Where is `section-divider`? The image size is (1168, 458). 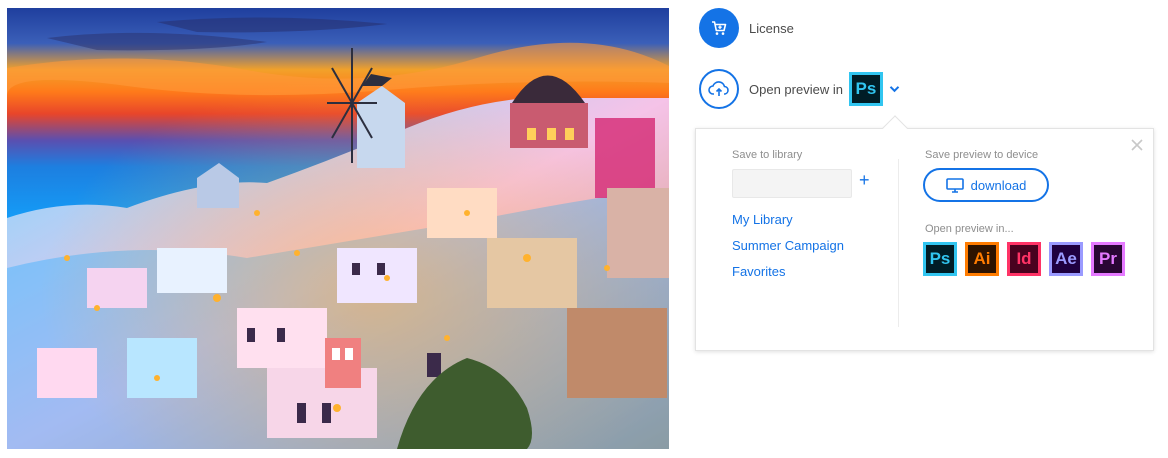 section-divider is located at coordinates (898, 243).